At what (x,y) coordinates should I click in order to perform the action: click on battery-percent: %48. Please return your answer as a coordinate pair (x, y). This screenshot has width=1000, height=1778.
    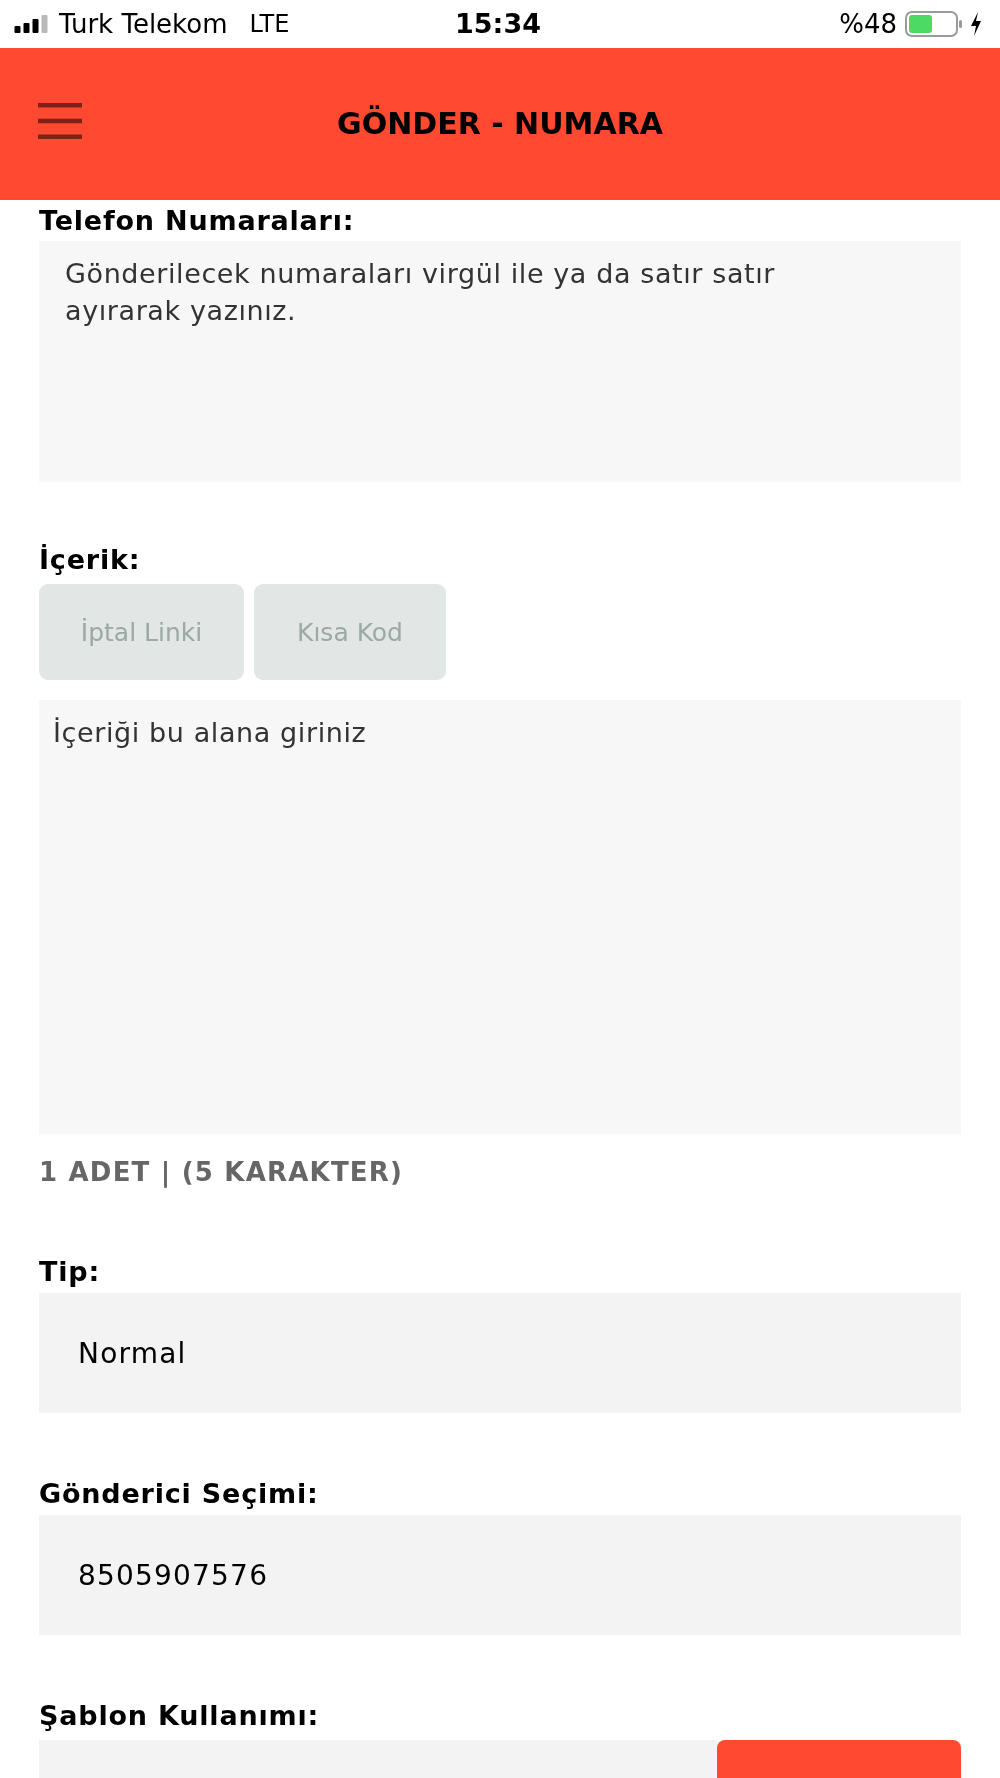
    Looking at the image, I should click on (868, 24).